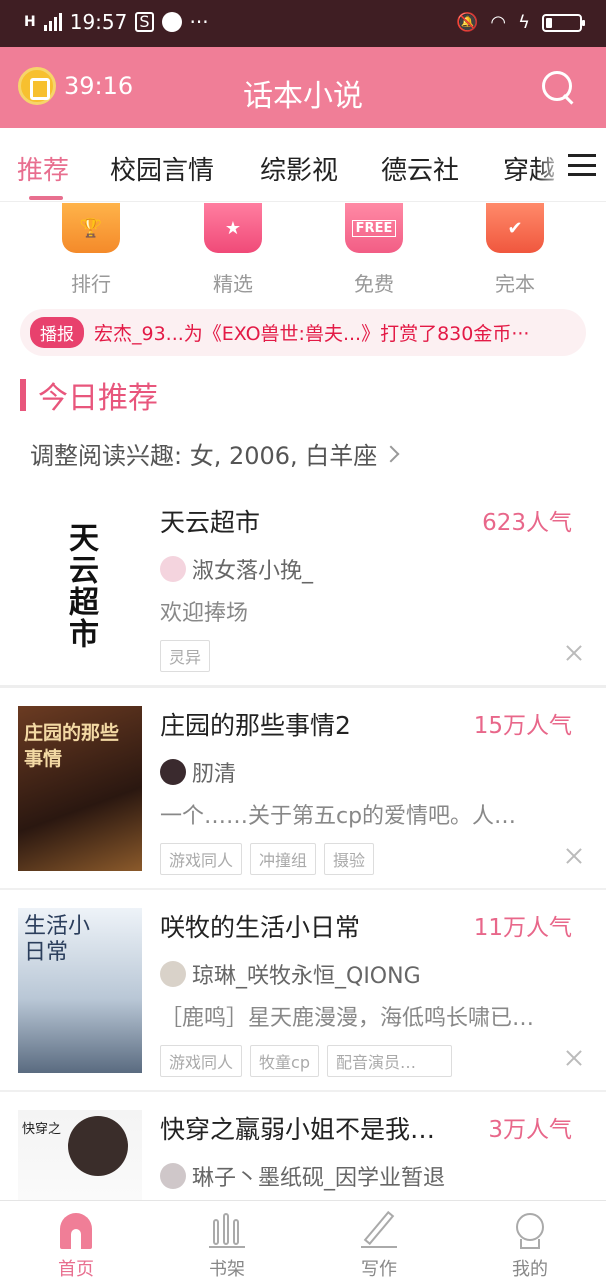 This screenshot has width=606, height=1280. I want to click on completed-shortcut: ✔ 完本, so click(515, 250).